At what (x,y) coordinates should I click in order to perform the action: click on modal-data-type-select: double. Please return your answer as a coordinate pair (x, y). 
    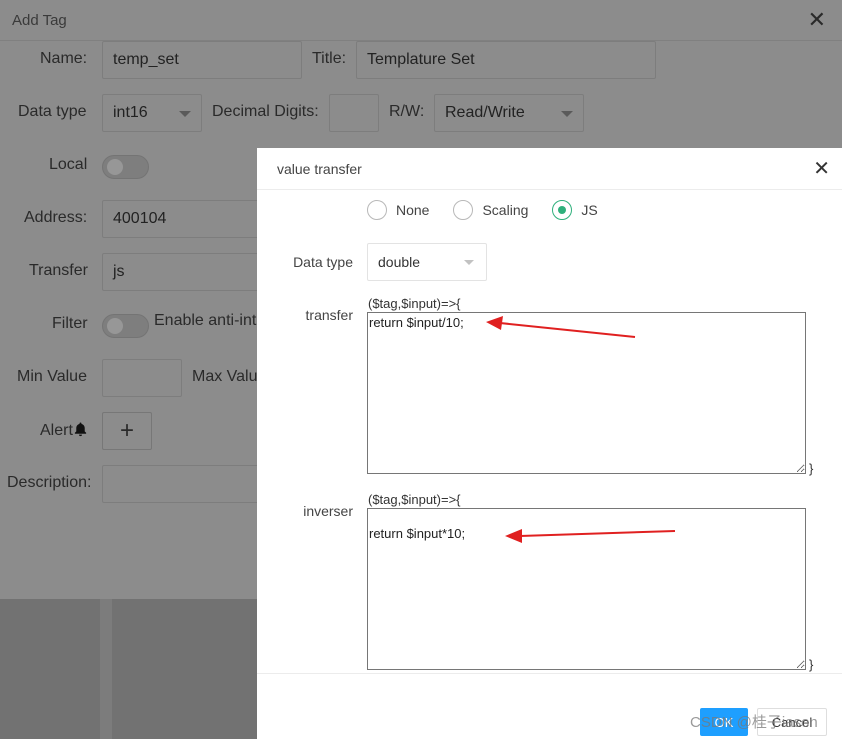
    Looking at the image, I should click on (427, 262).